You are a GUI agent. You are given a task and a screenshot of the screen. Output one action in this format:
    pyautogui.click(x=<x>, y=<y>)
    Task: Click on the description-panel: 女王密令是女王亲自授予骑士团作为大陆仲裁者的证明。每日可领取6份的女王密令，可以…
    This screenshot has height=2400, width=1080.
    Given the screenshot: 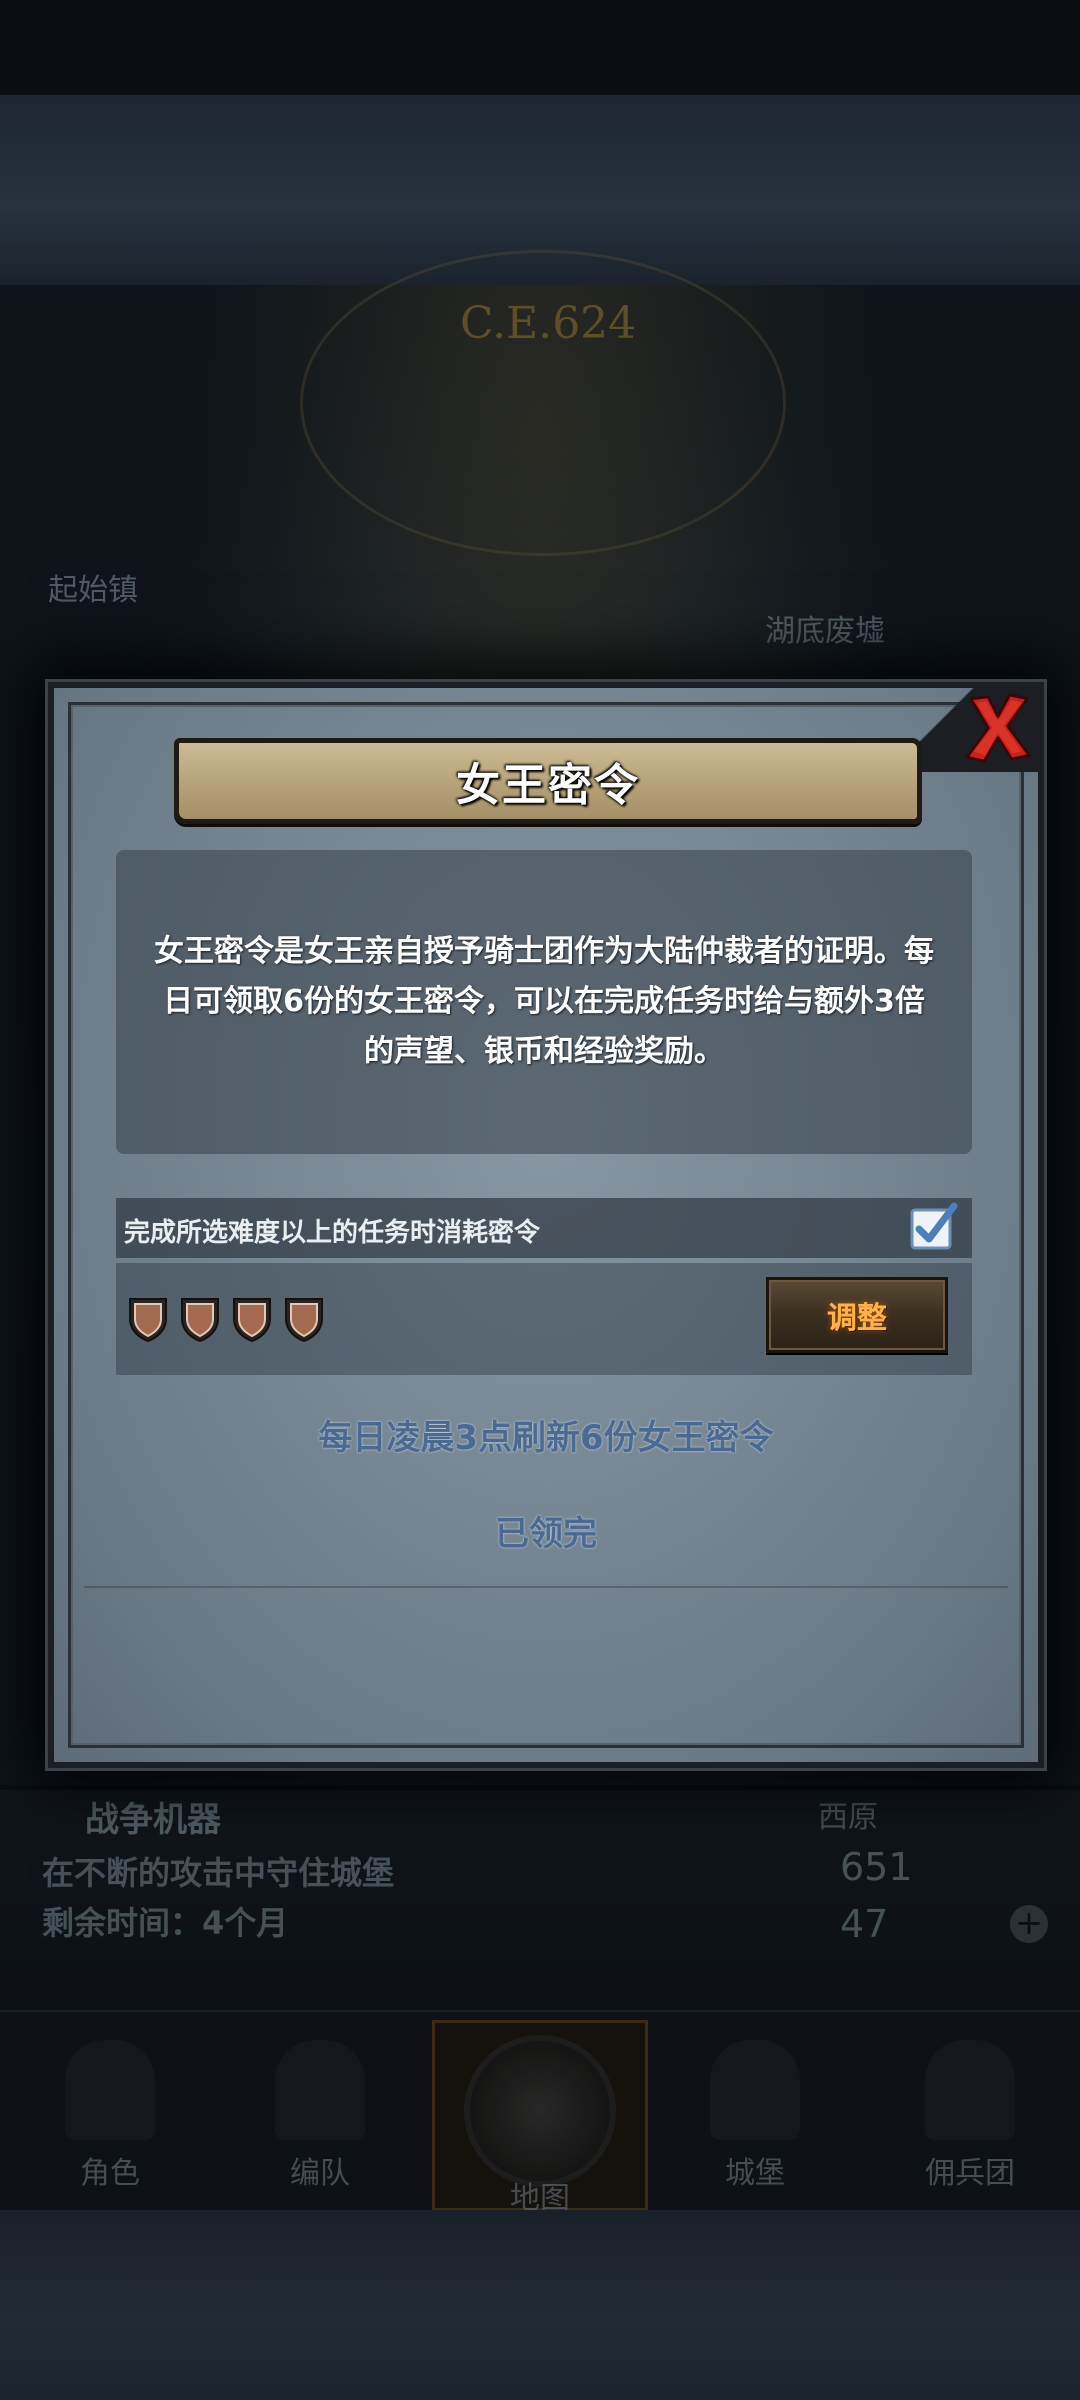 What is the action you would take?
    pyautogui.click(x=544, y=1002)
    